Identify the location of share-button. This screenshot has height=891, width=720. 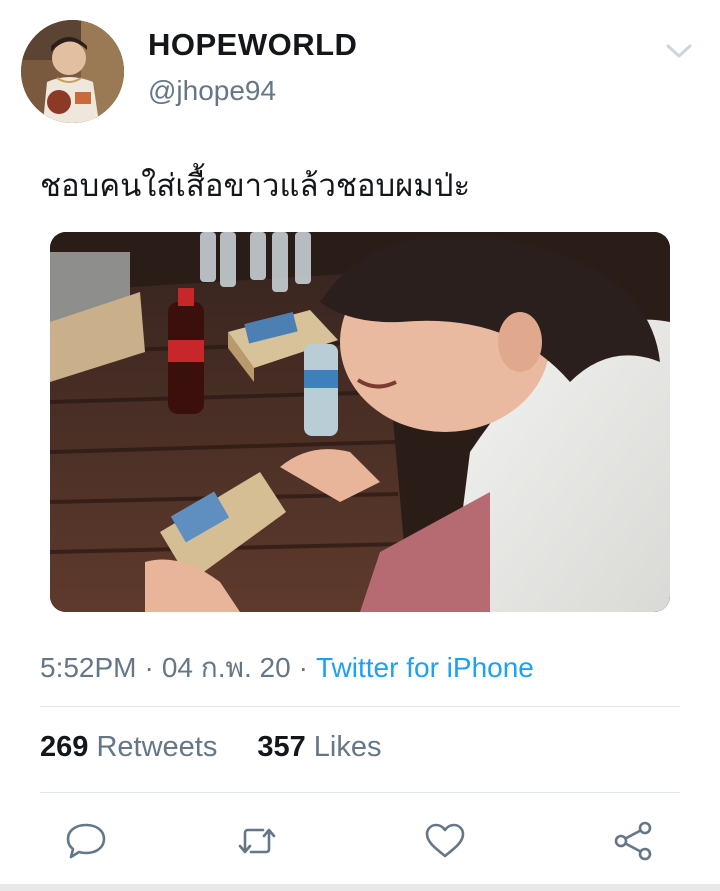
(634, 841).